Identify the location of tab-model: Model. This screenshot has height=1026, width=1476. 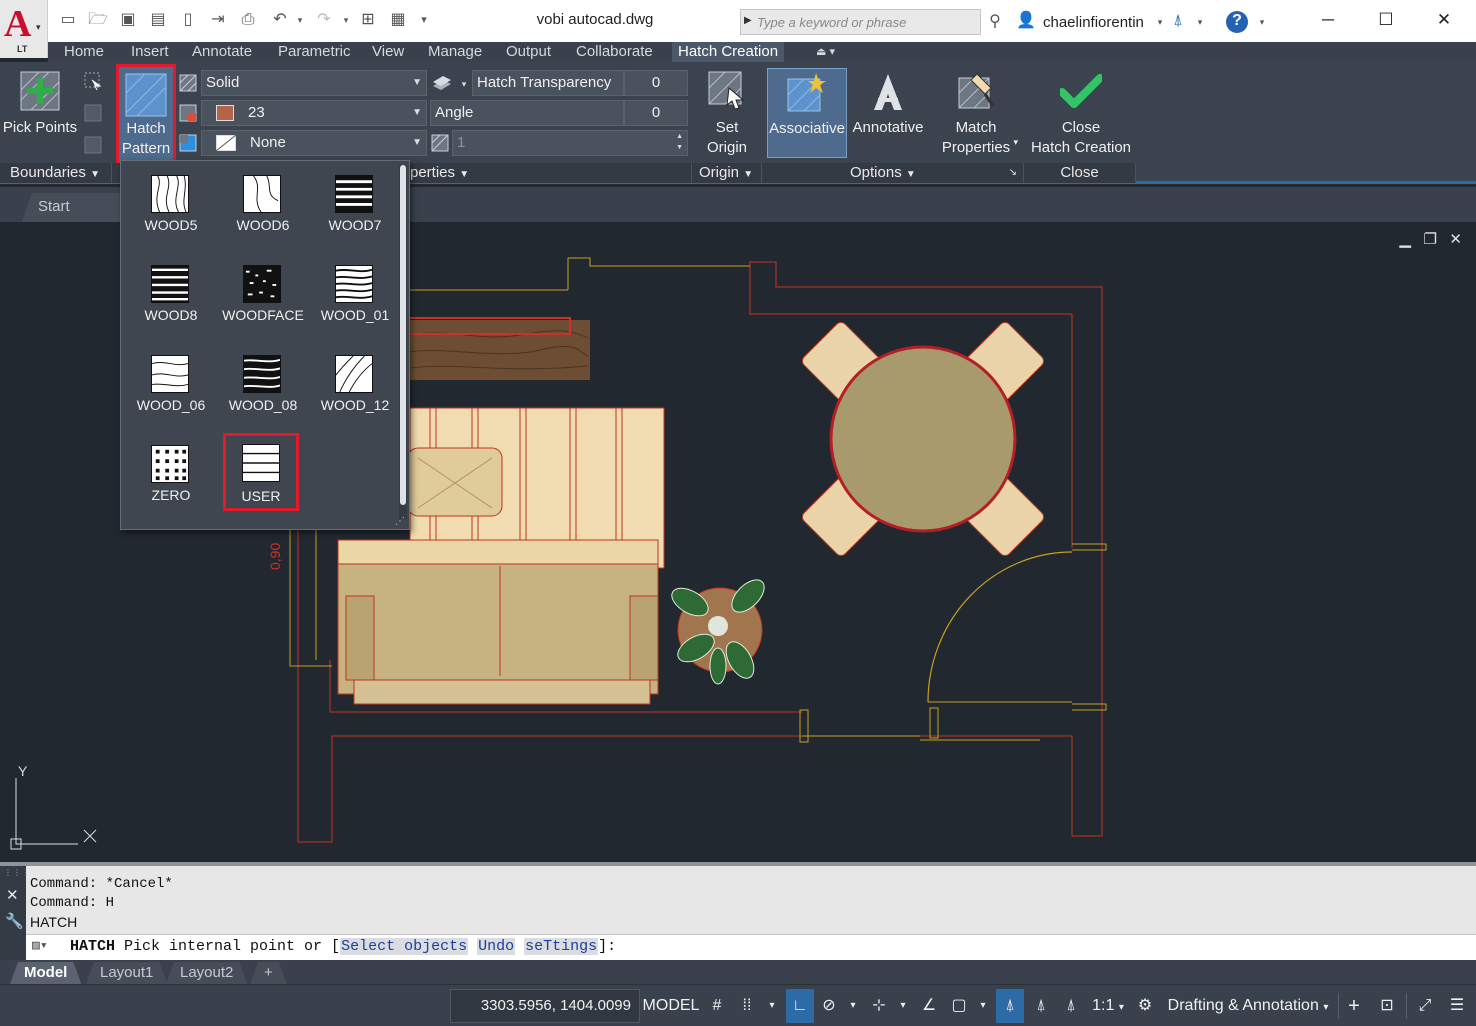
(45, 973).